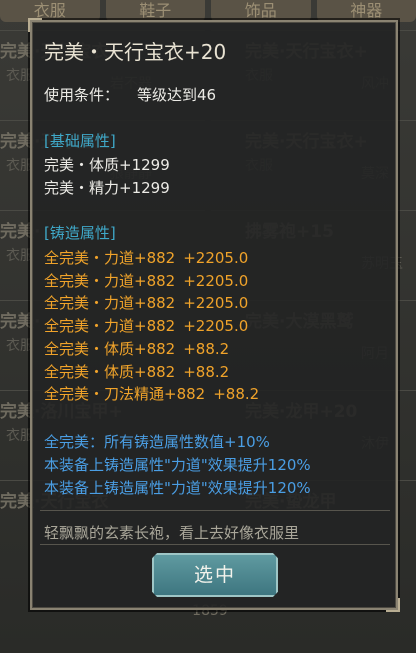  I want to click on base-attribute-line: 完美・体质+1299, so click(107, 165).